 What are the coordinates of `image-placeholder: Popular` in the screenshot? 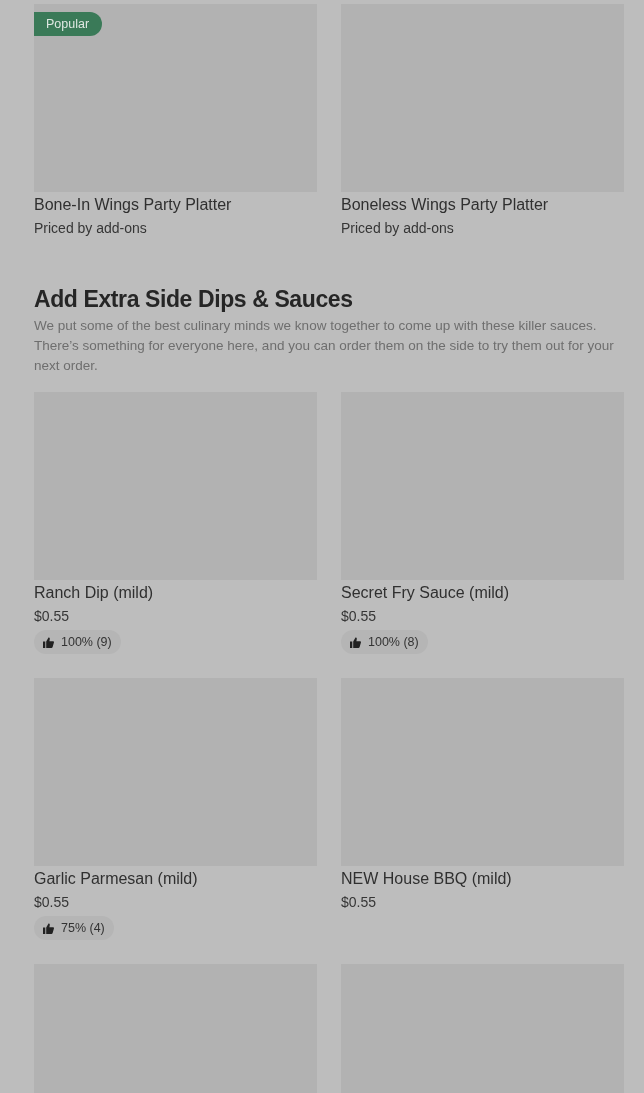 It's located at (175, 98).